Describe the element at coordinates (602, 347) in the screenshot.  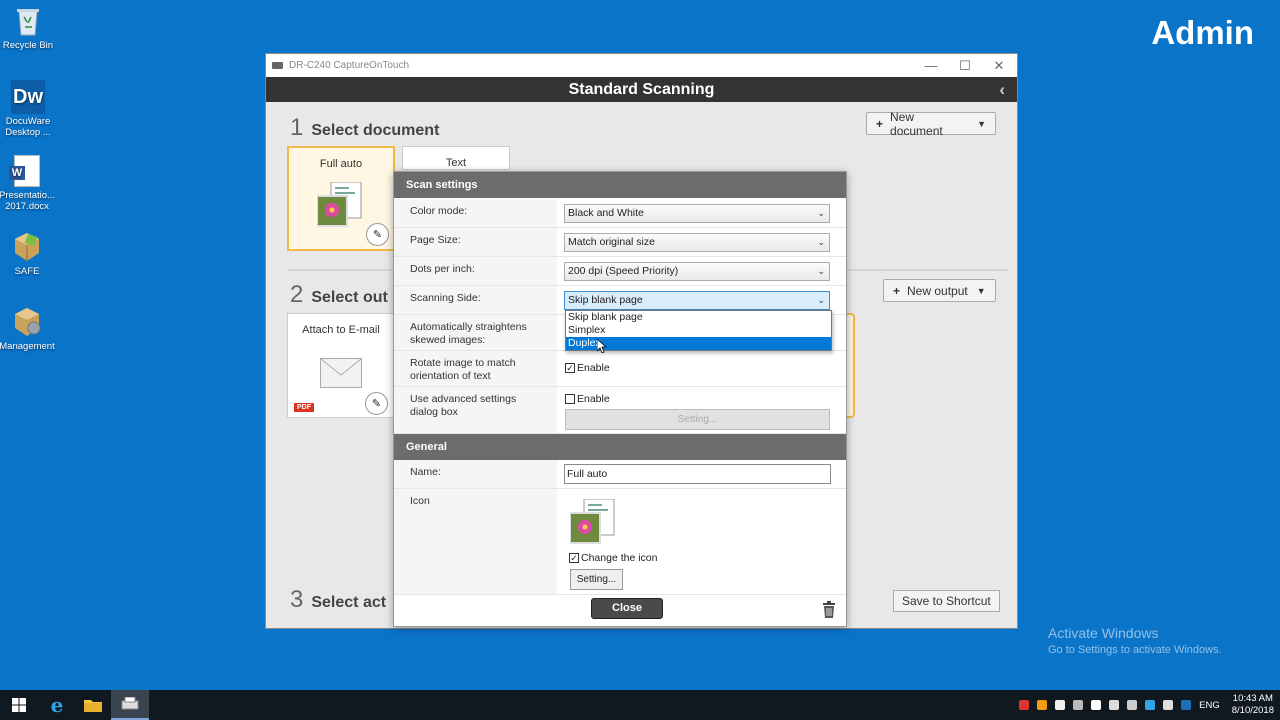
I see `mouse-cursor-icon` at that location.